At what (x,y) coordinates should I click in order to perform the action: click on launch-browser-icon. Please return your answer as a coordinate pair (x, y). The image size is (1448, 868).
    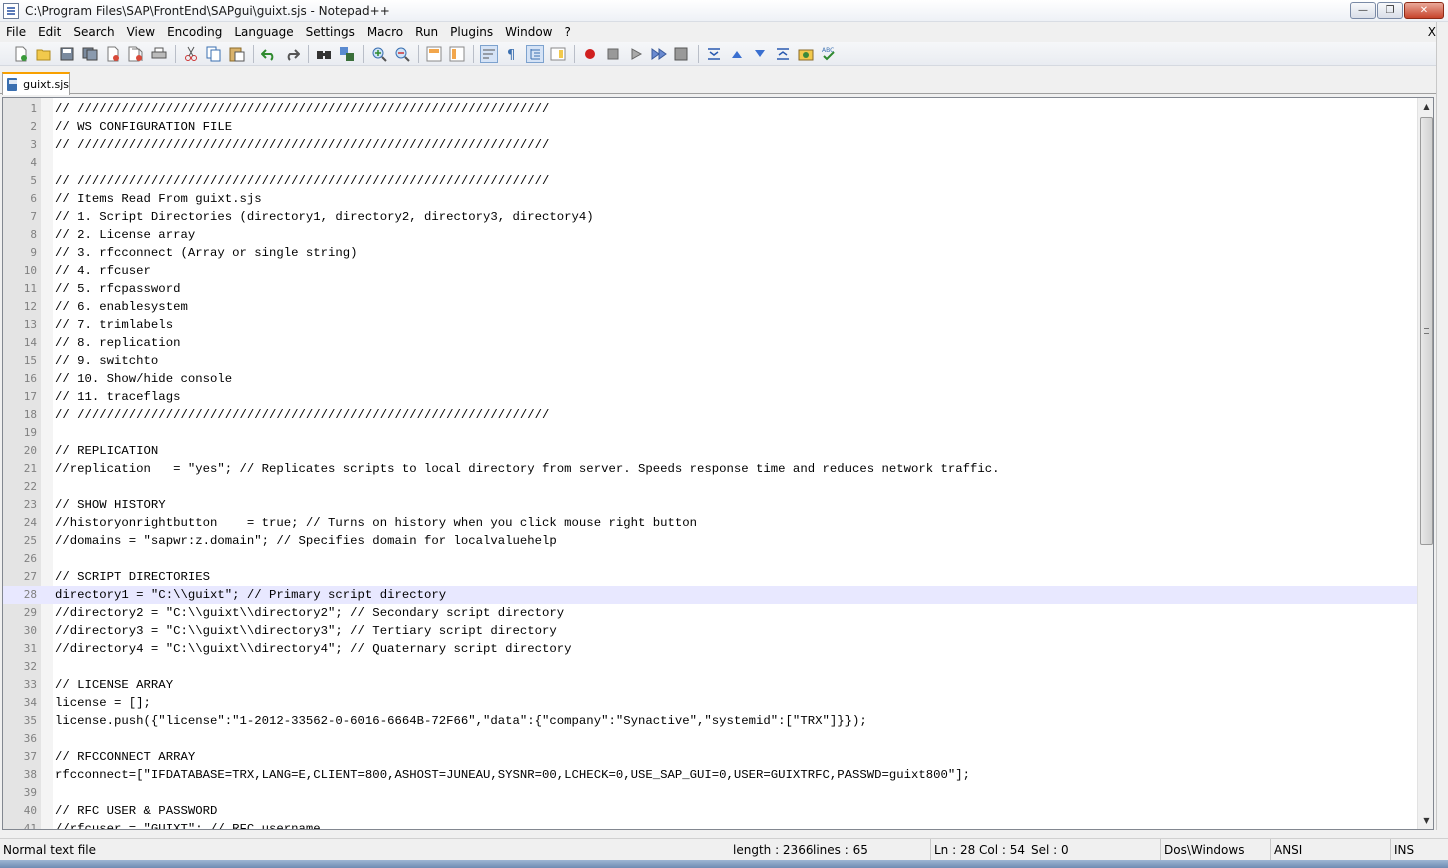
    Looking at the image, I should click on (806, 54).